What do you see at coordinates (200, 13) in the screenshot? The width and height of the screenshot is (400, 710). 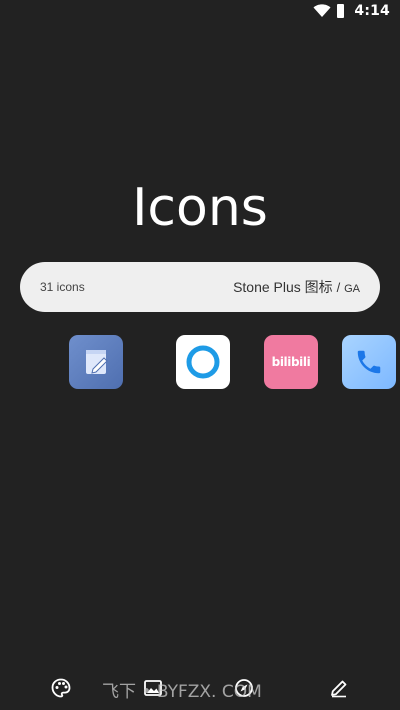 I see `status-bar: 4:14` at bounding box center [200, 13].